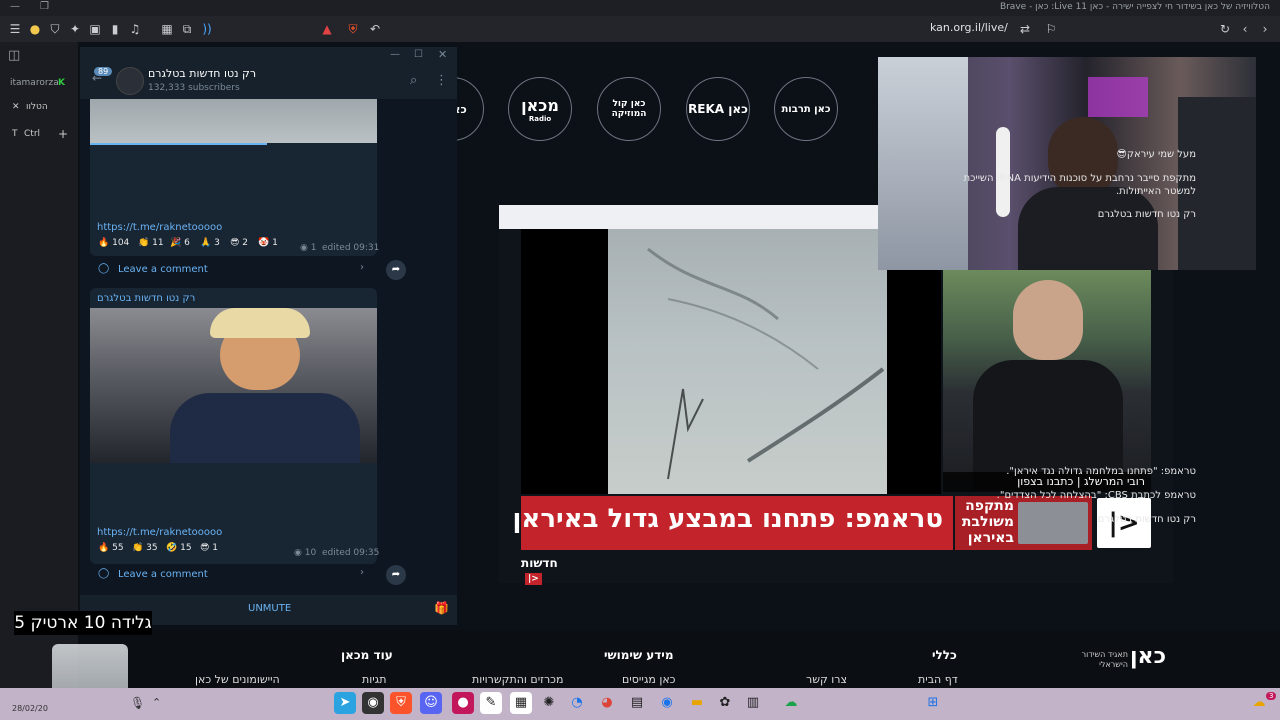 Image resolution: width=1280 pixels, height=720 pixels. I want to click on chevron-up-icon: ⌃, so click(156, 702).